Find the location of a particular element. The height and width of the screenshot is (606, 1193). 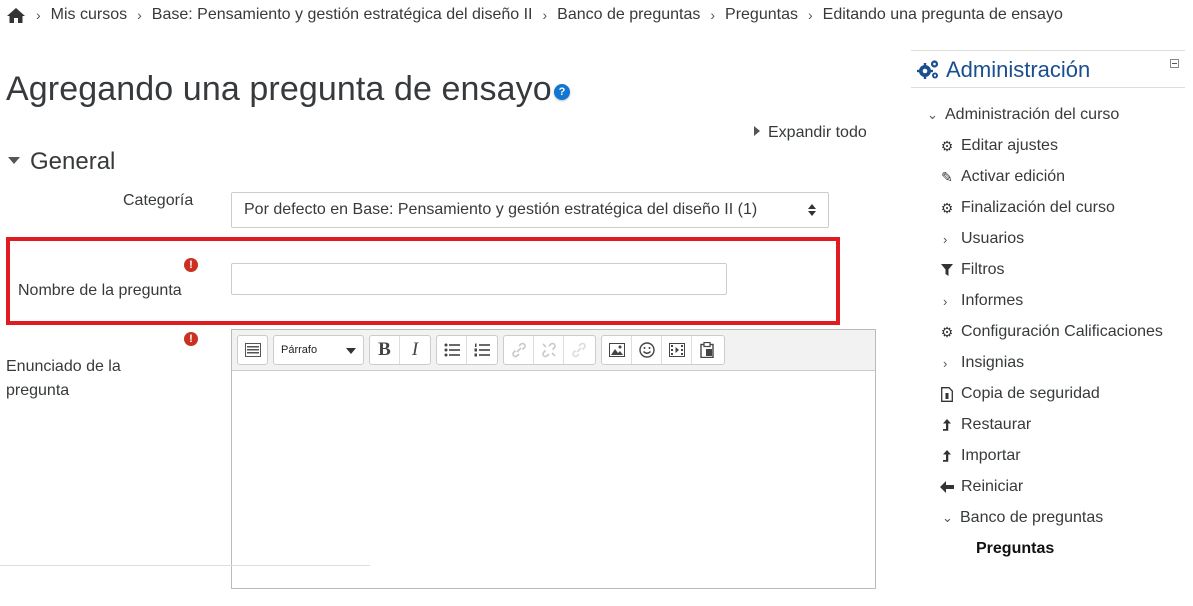

breadcrumb-question-bank: Banco de preguntas is located at coordinates (628, 15).